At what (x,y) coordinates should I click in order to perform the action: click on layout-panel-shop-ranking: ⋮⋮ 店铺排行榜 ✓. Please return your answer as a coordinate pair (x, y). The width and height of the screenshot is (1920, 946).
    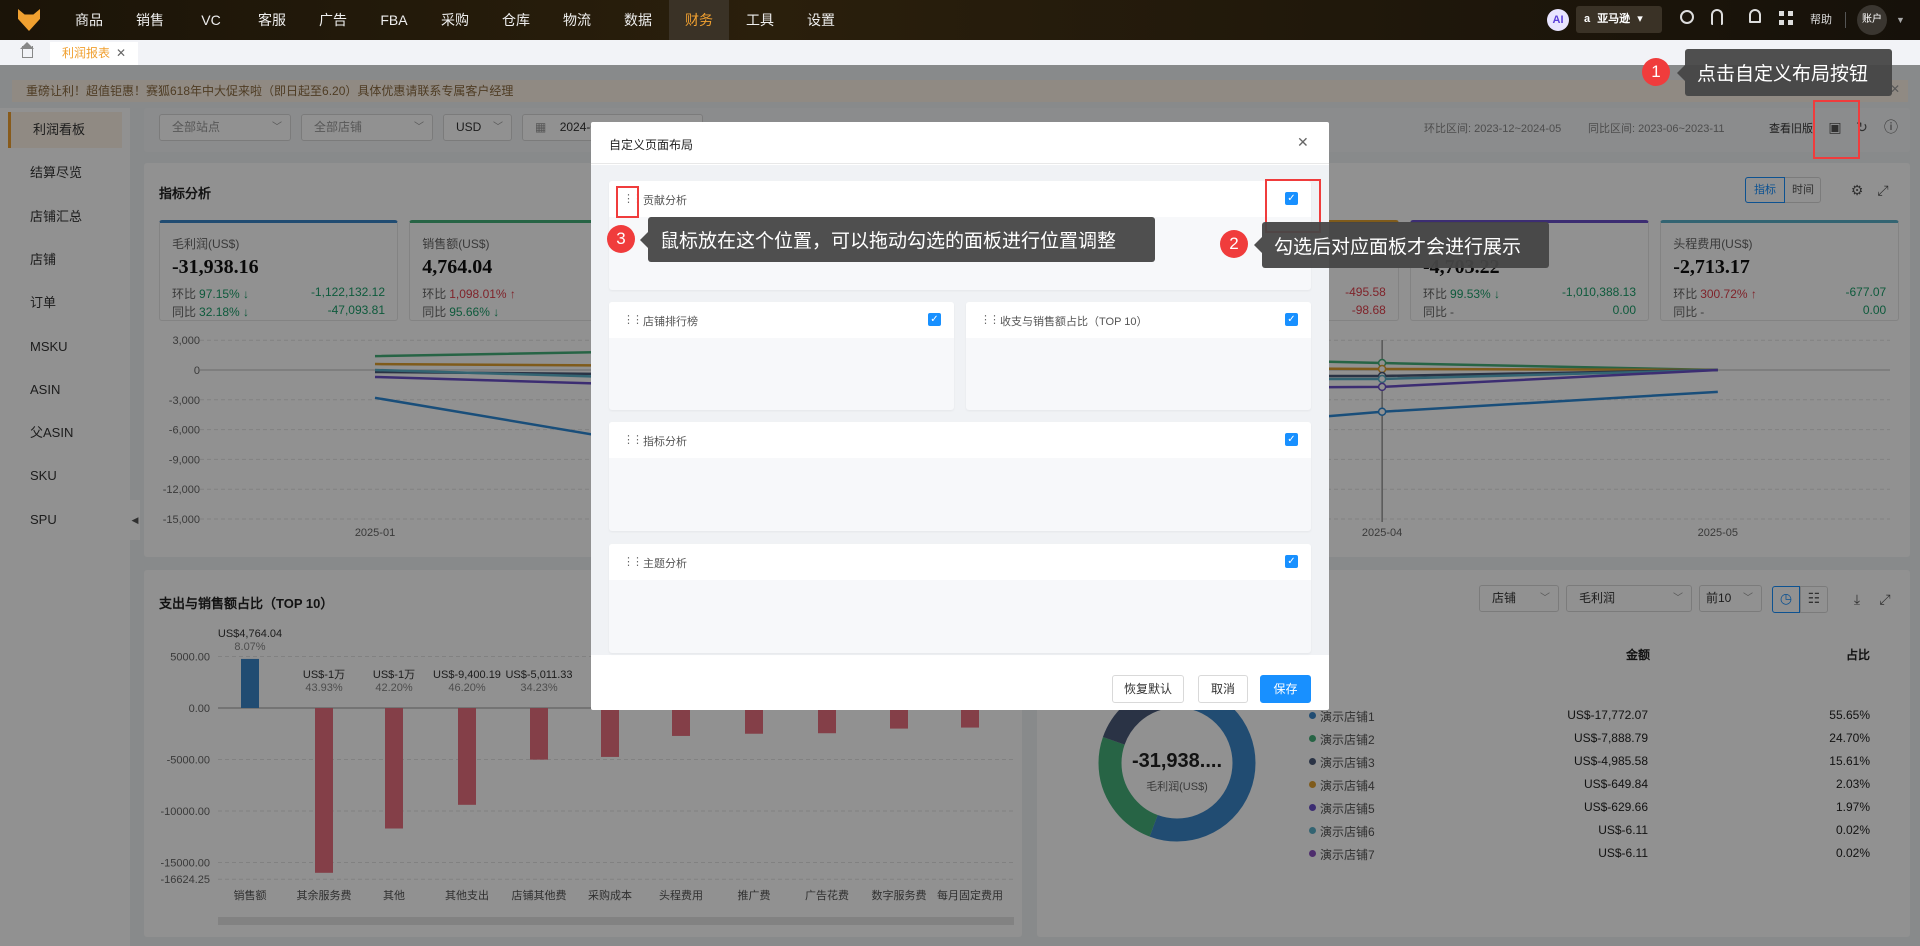
    Looking at the image, I should click on (781, 356).